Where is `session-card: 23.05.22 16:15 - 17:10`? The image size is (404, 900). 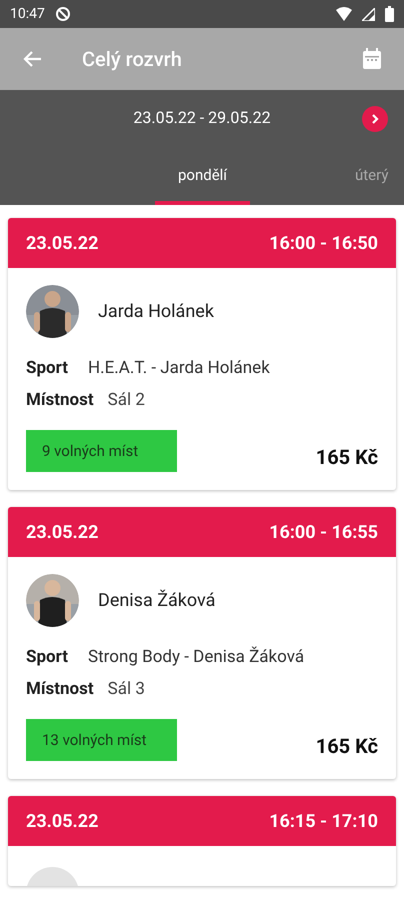
session-card: 23.05.22 16:15 - 17:10 is located at coordinates (202, 841).